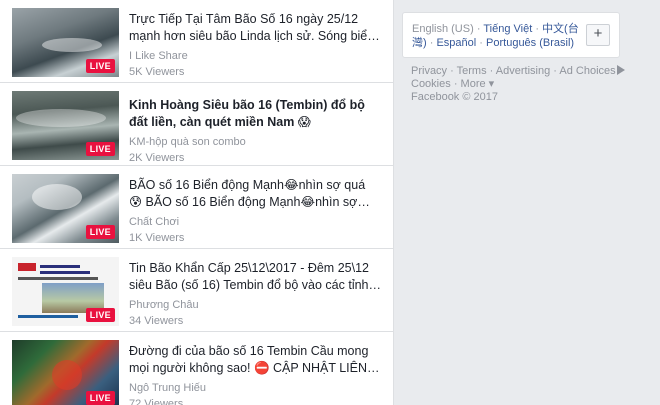  Describe the element at coordinates (255, 388) in the screenshot. I see `video-author: Ngô Trung Hiếu` at that location.